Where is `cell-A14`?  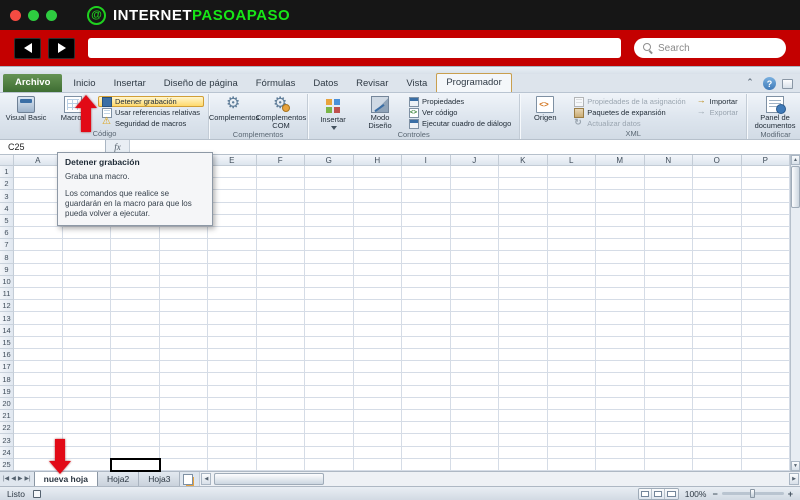
cell-A14 is located at coordinates (38, 330).